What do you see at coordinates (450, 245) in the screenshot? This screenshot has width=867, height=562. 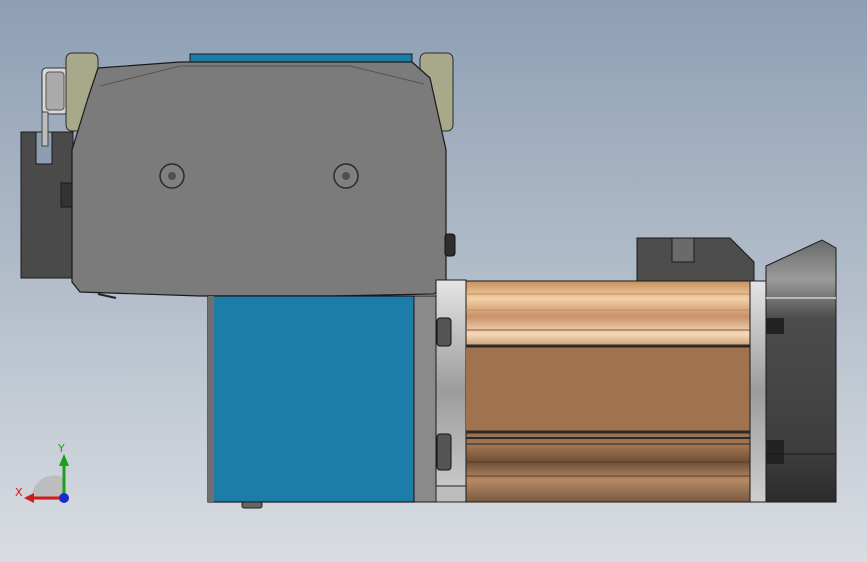 I see `side-knob` at bounding box center [450, 245].